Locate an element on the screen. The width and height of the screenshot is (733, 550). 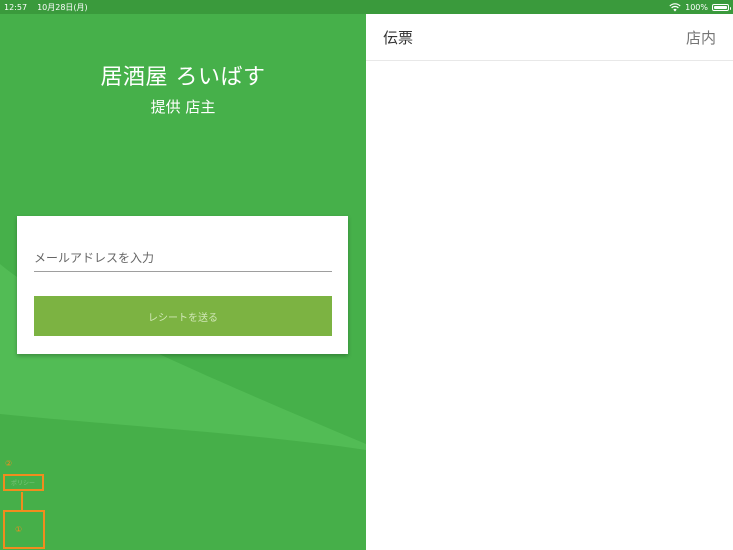
restaurant-name: 居酒屋 ろいばす is located at coordinates (183, 77).